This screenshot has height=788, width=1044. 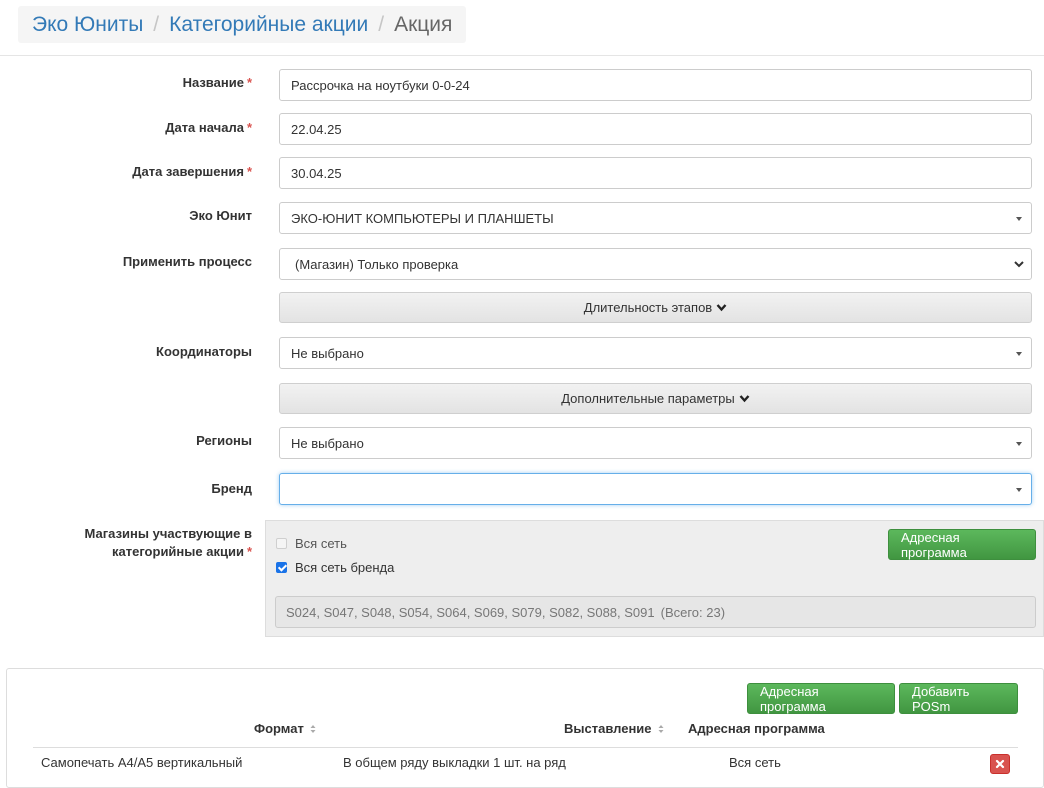 What do you see at coordinates (224, 440) in the screenshot?
I see `regions-label: Регионы` at bounding box center [224, 440].